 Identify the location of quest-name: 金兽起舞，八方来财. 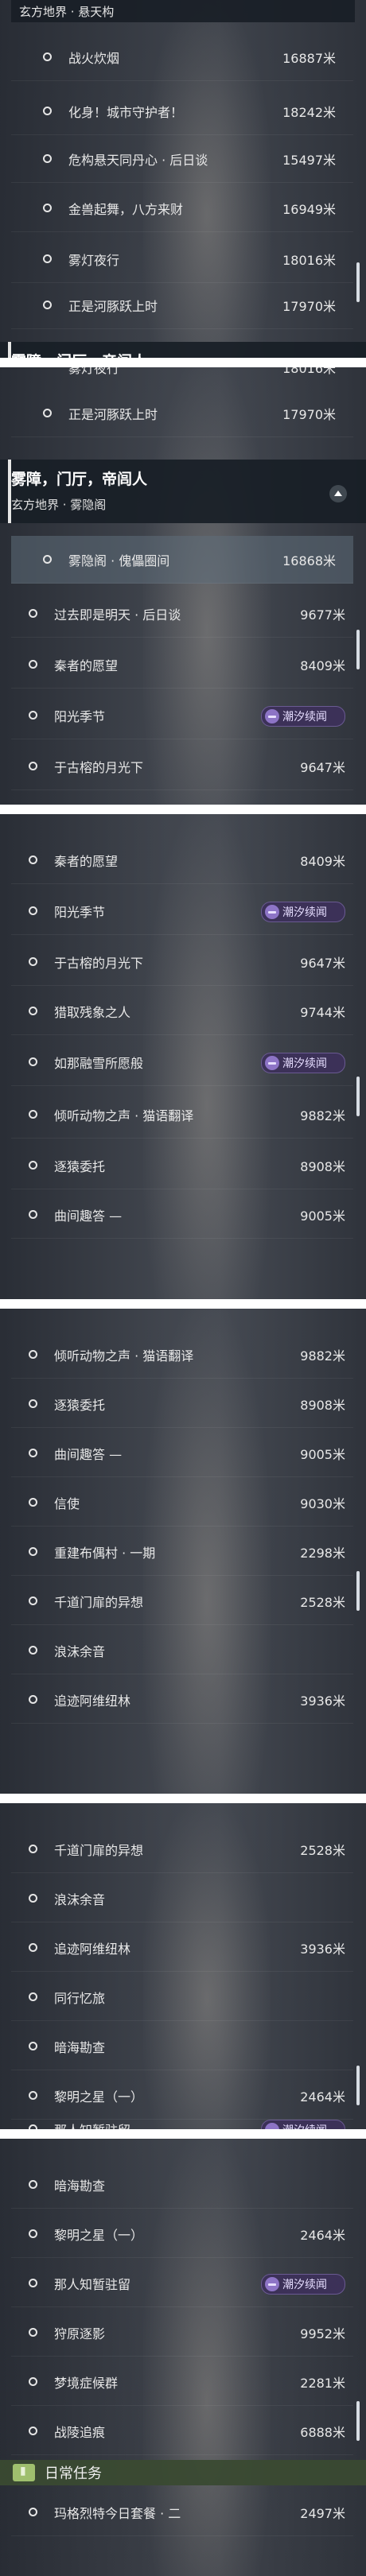
(126, 210).